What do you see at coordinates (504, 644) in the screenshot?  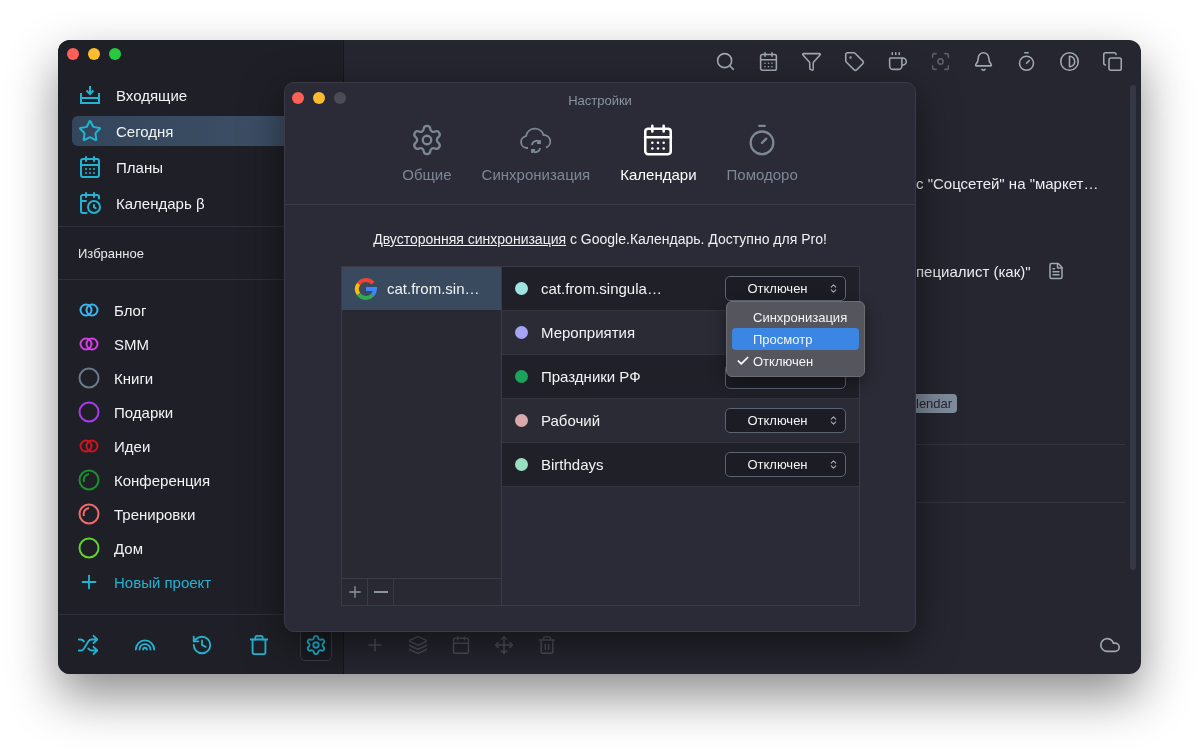 I see `move-icon` at bounding box center [504, 644].